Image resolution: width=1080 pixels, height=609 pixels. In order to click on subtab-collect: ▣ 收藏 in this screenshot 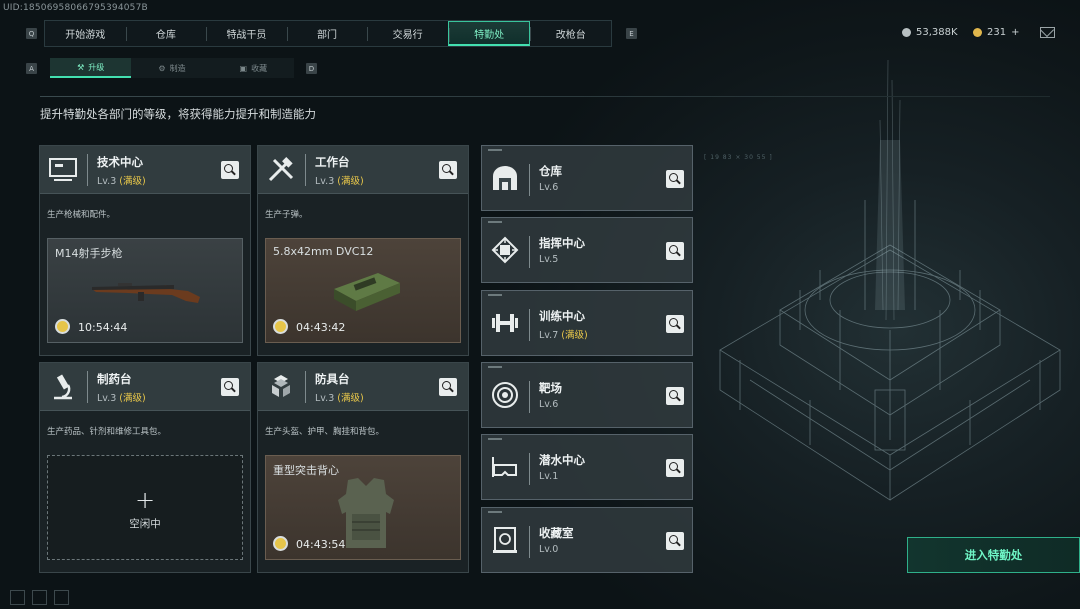, I will do `click(253, 68)`.